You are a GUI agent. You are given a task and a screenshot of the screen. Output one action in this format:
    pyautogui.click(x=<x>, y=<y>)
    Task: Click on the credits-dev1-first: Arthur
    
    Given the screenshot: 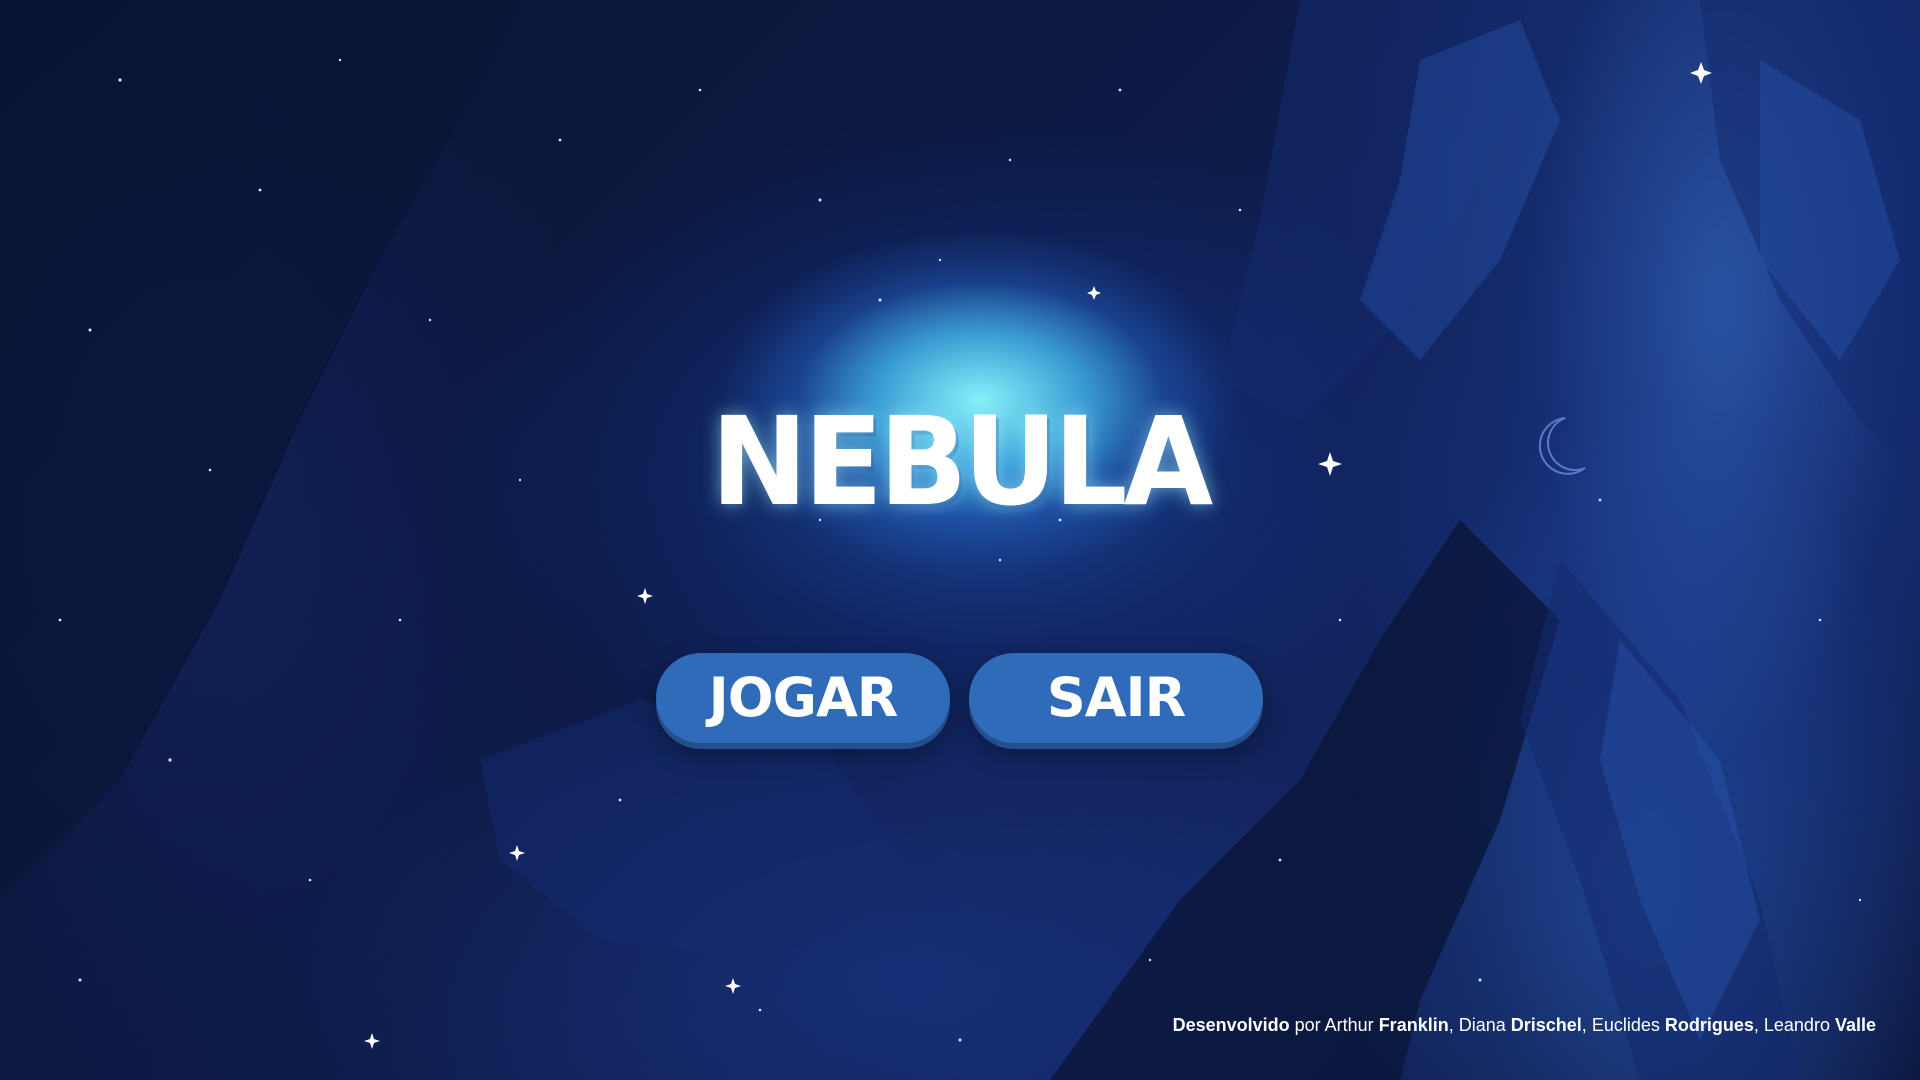 What is the action you would take?
    pyautogui.click(x=1351, y=1025)
    